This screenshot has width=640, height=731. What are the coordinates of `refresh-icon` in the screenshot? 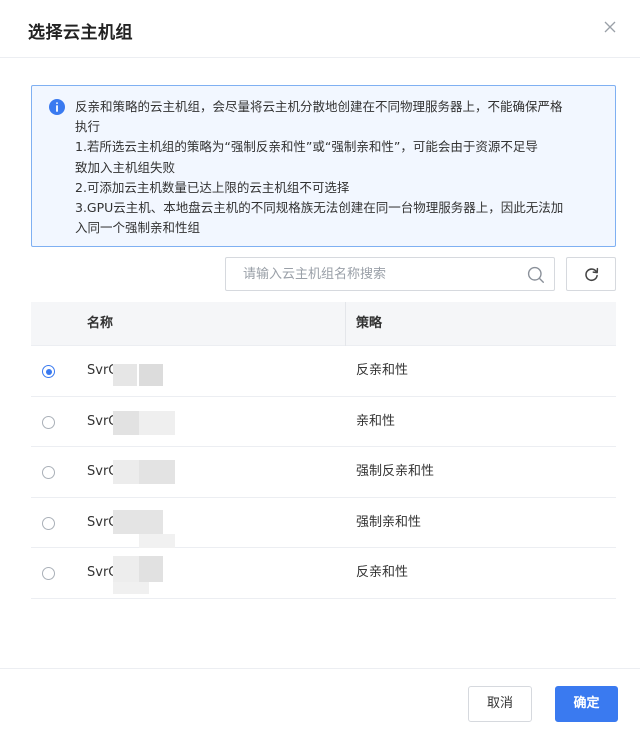 It's located at (592, 274).